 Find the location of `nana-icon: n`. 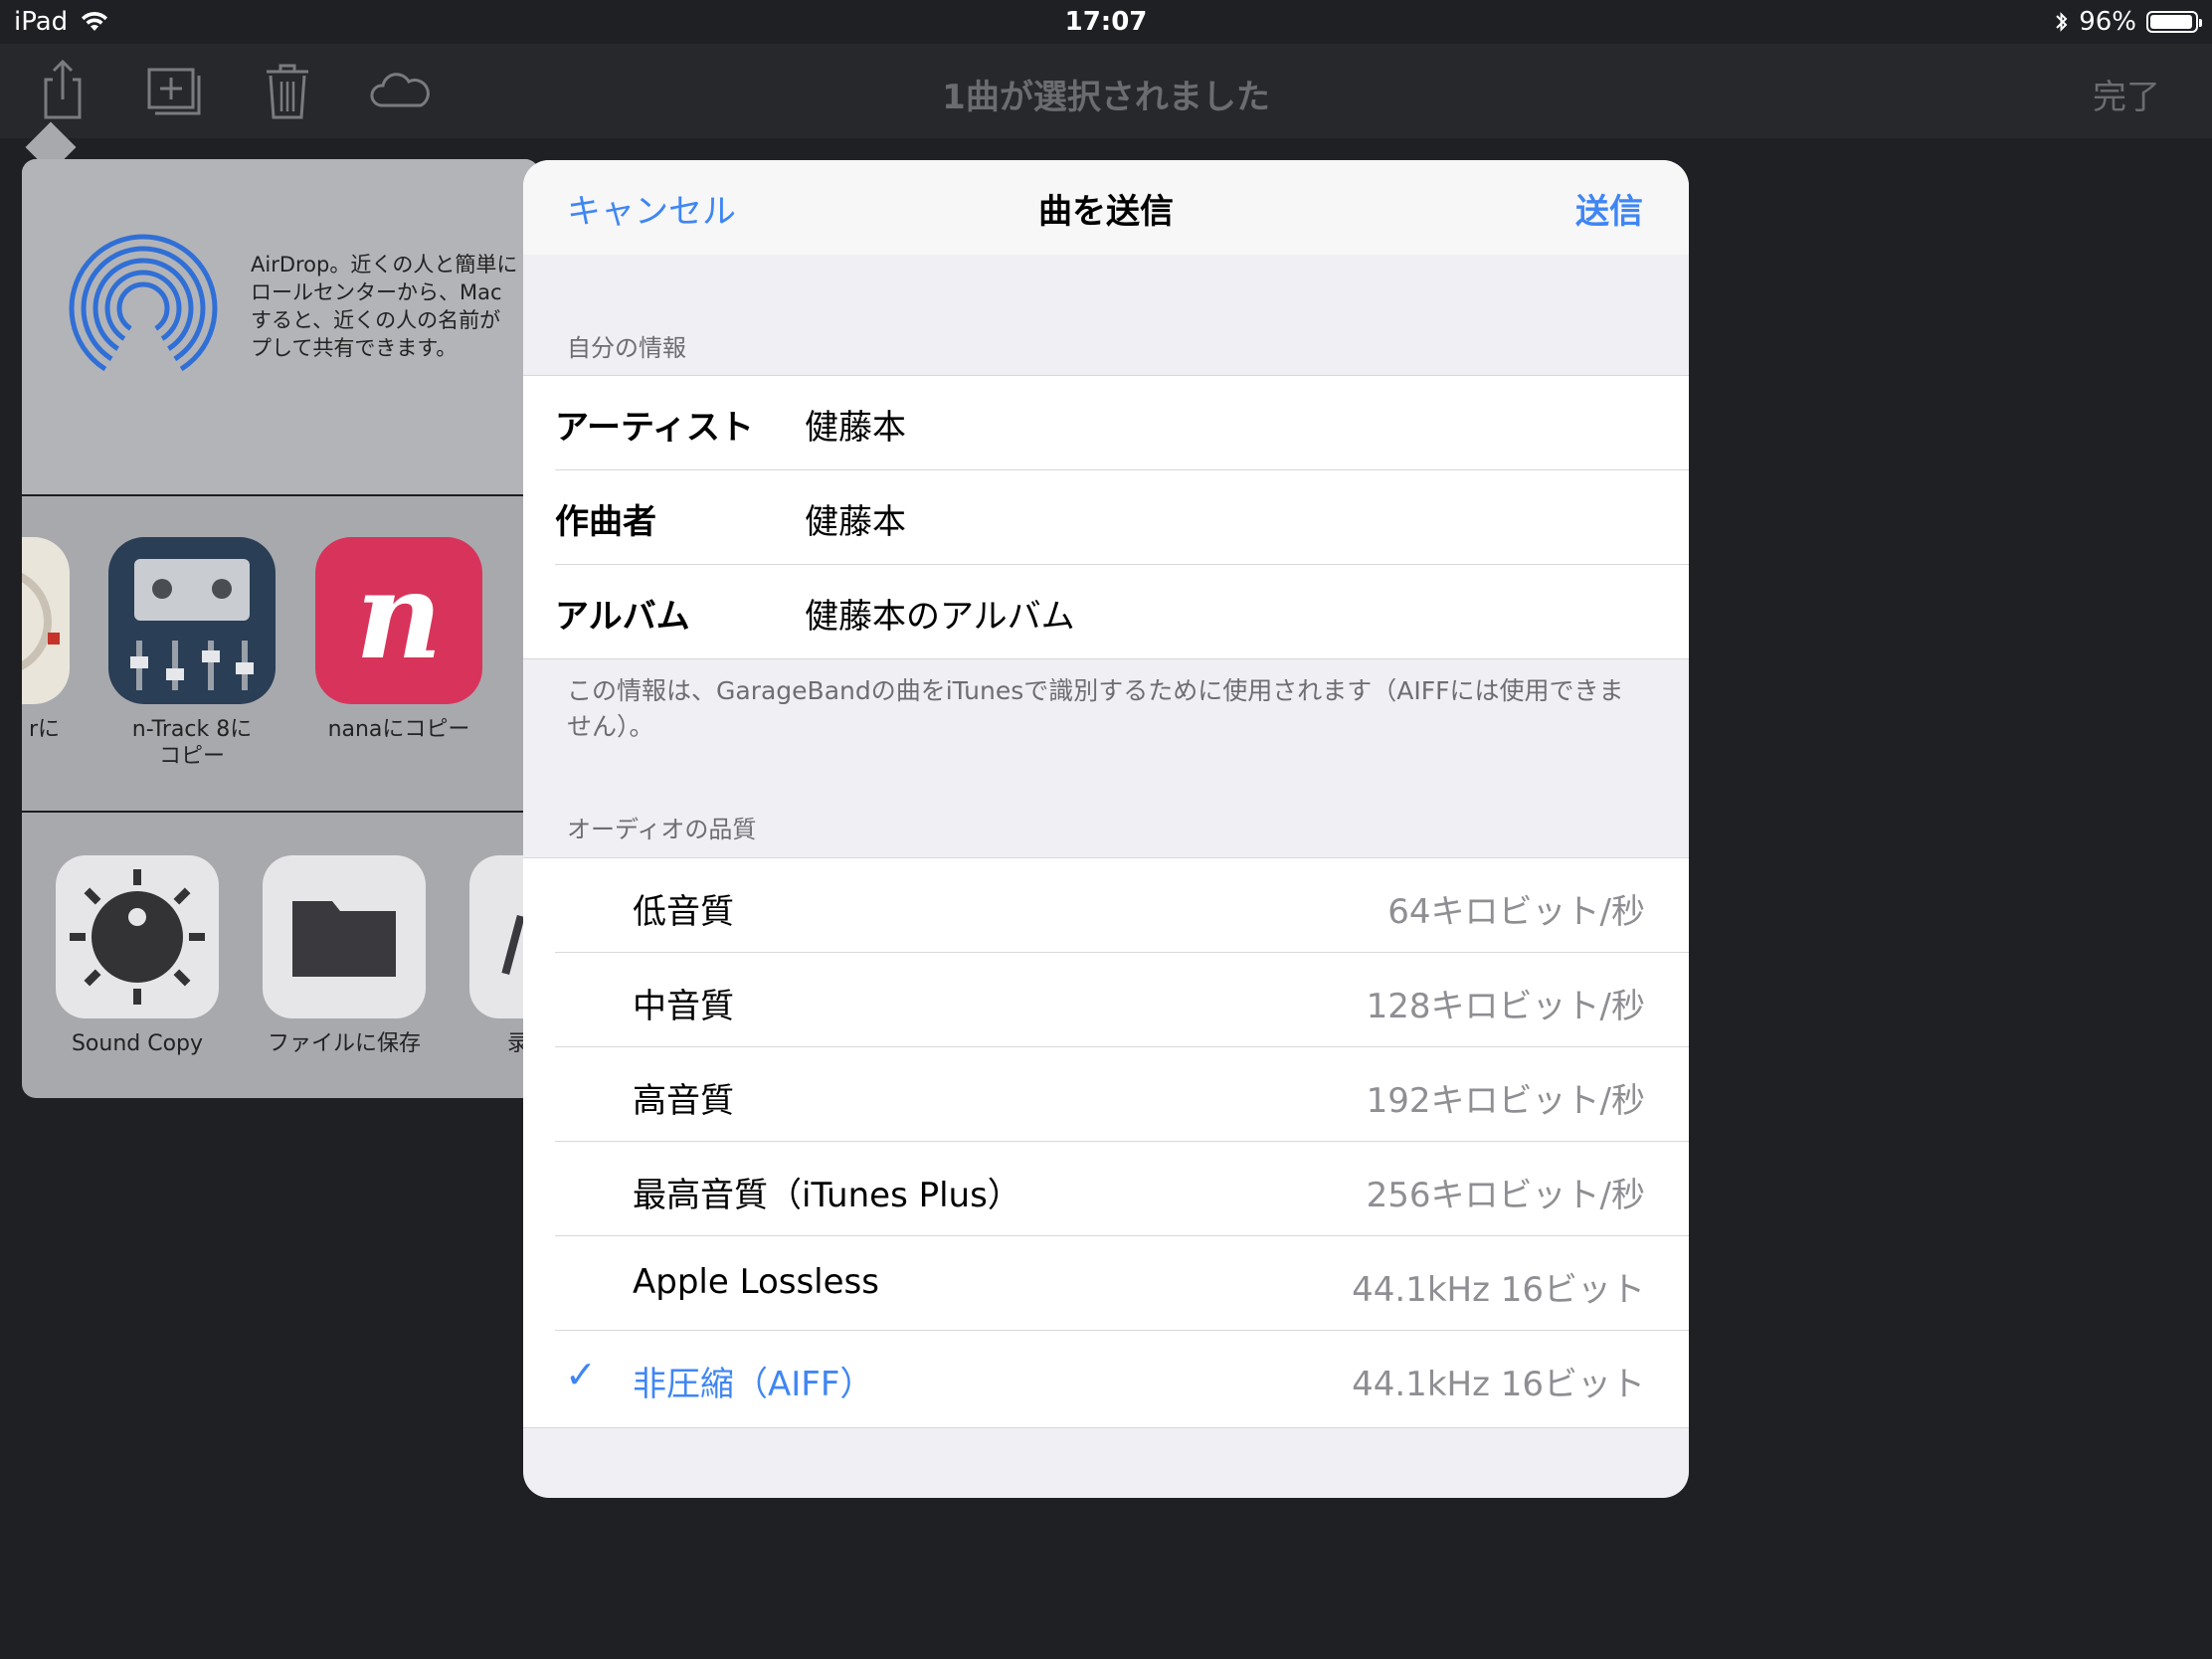

nana-icon: n is located at coordinates (398, 620).